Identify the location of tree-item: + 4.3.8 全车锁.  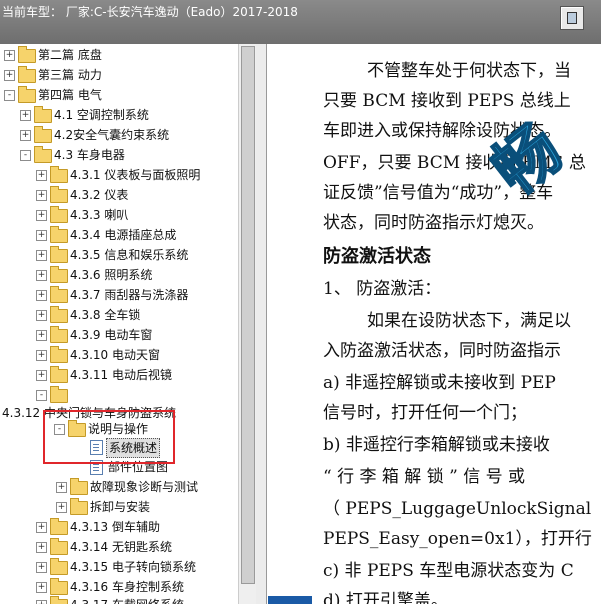
(119, 315).